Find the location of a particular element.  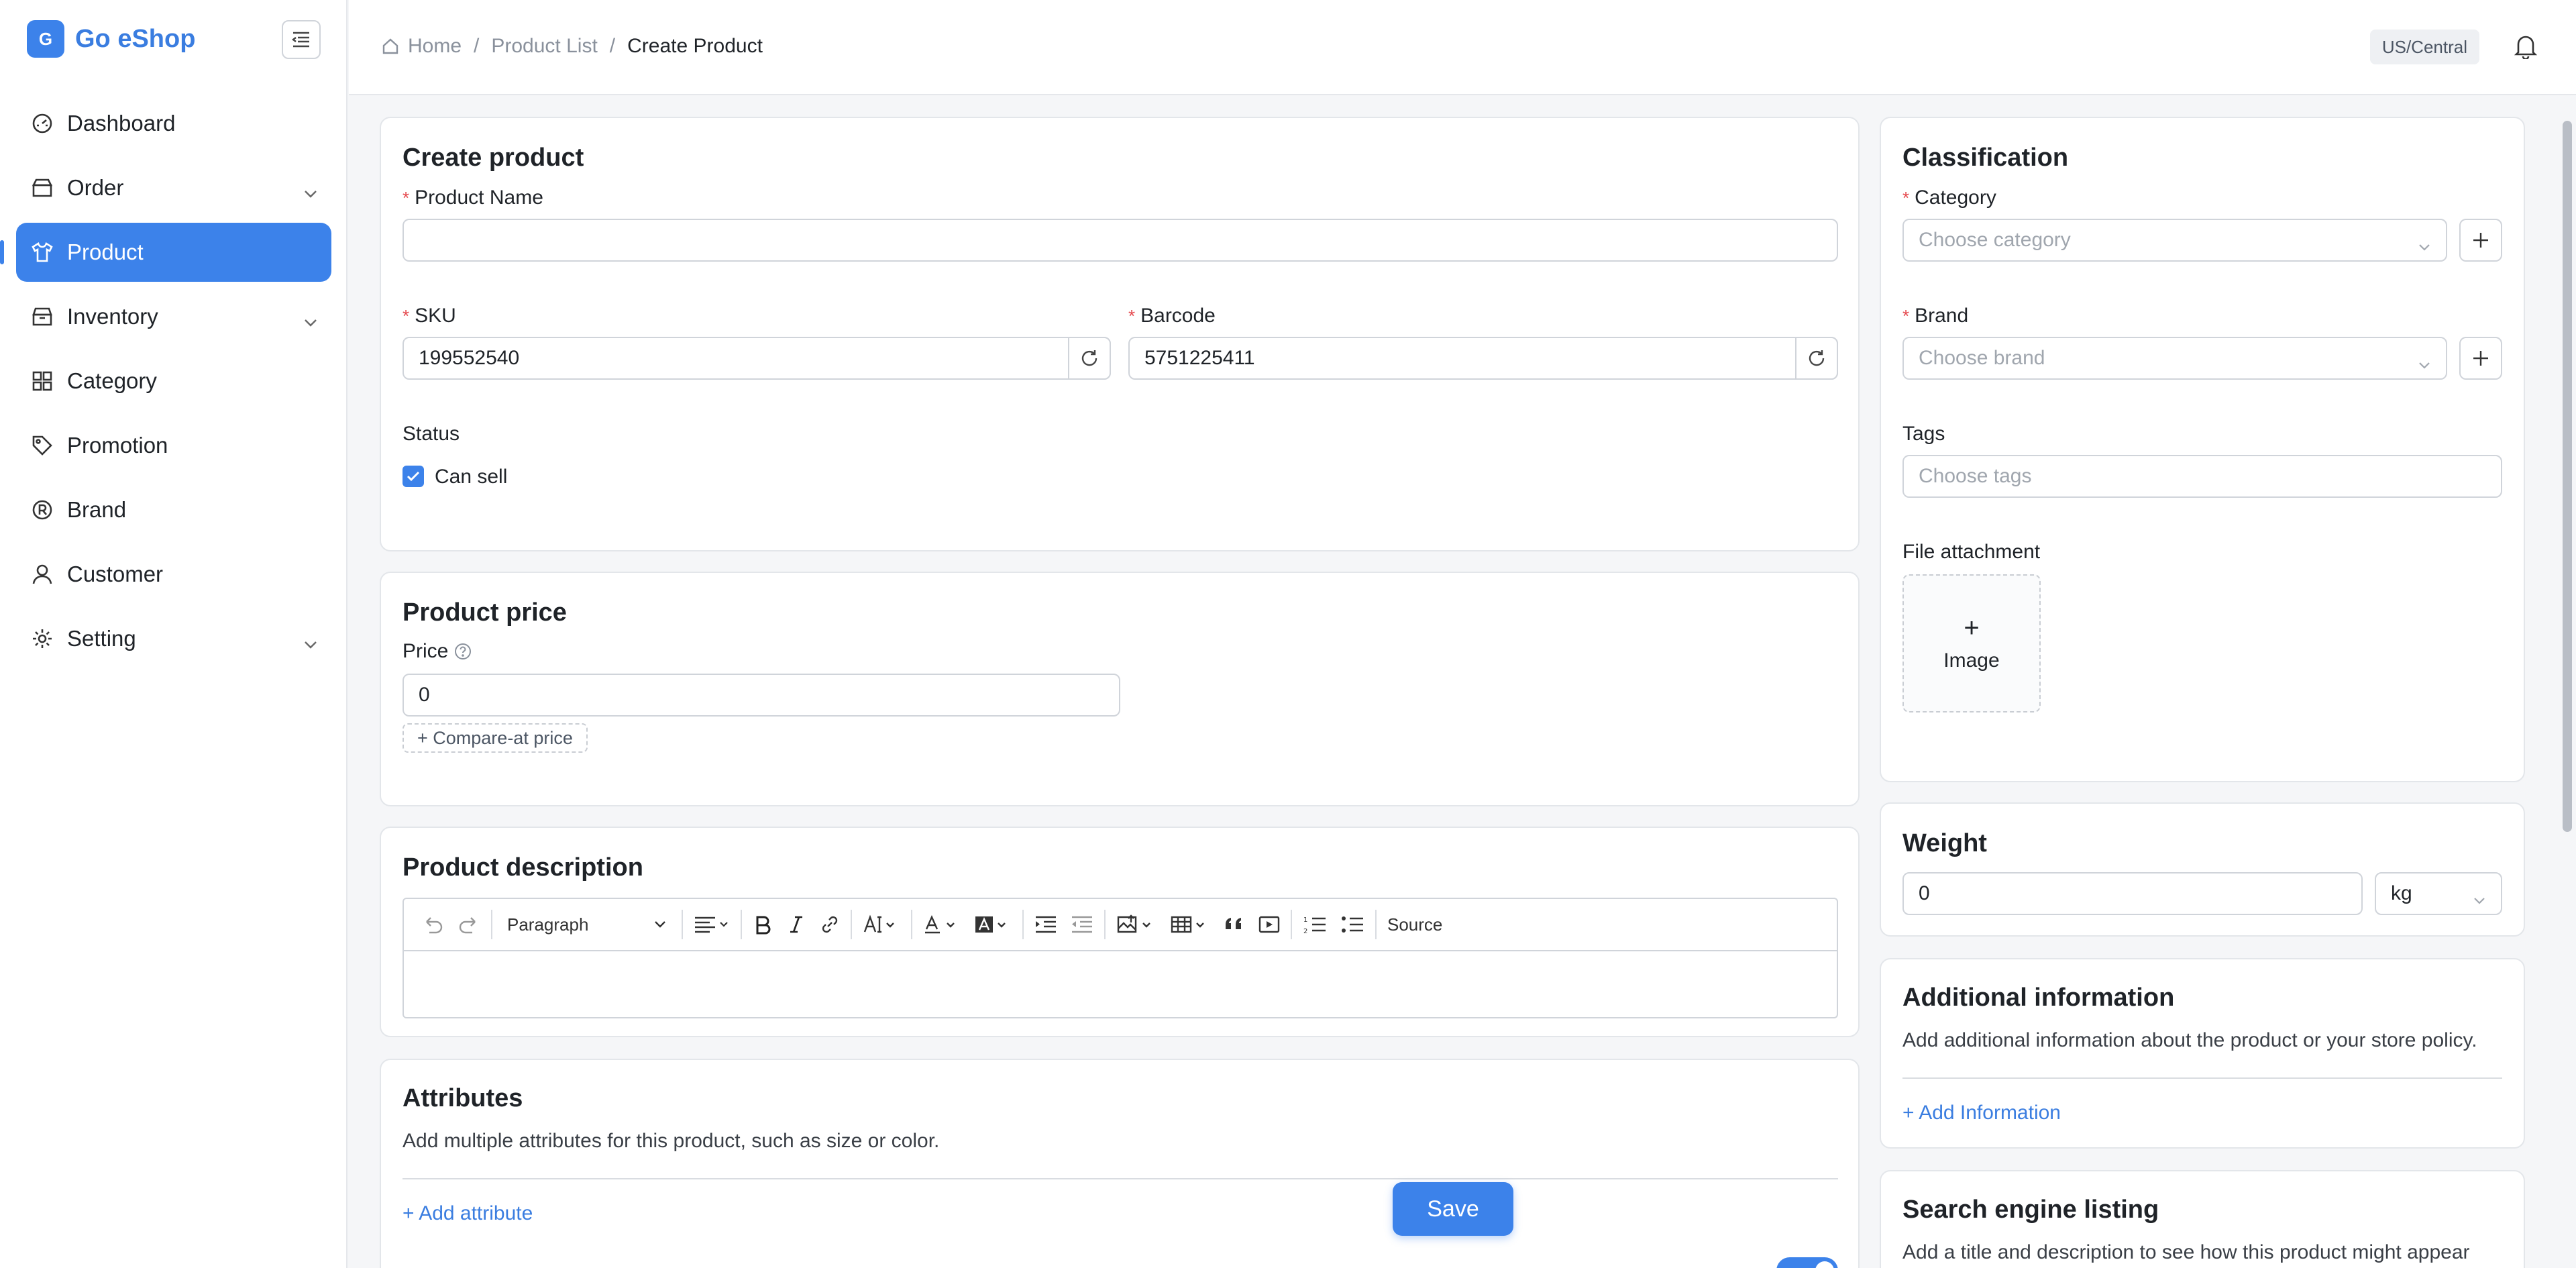

sidebar-item-category: Category is located at coordinates (173, 381).